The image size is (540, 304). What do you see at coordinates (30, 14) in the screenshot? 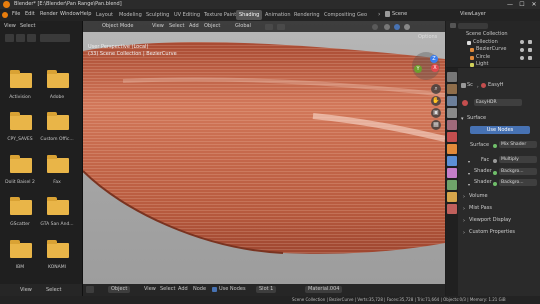
I see `menu-edit: Edit` at bounding box center [30, 14].